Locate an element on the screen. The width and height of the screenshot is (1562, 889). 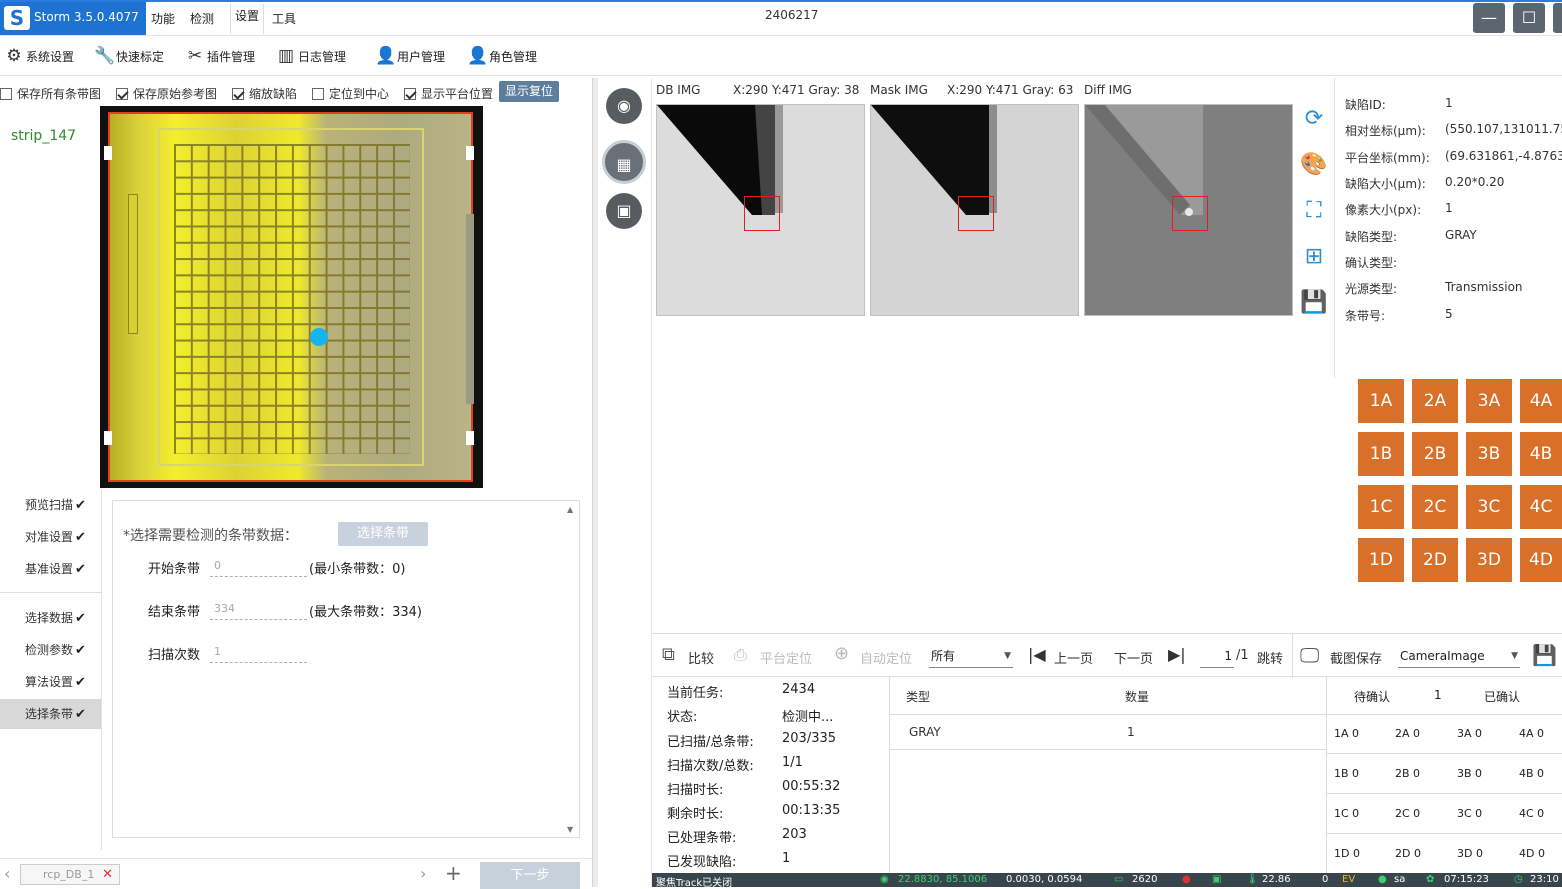
strip-overview-image is located at coordinates (291, 297).